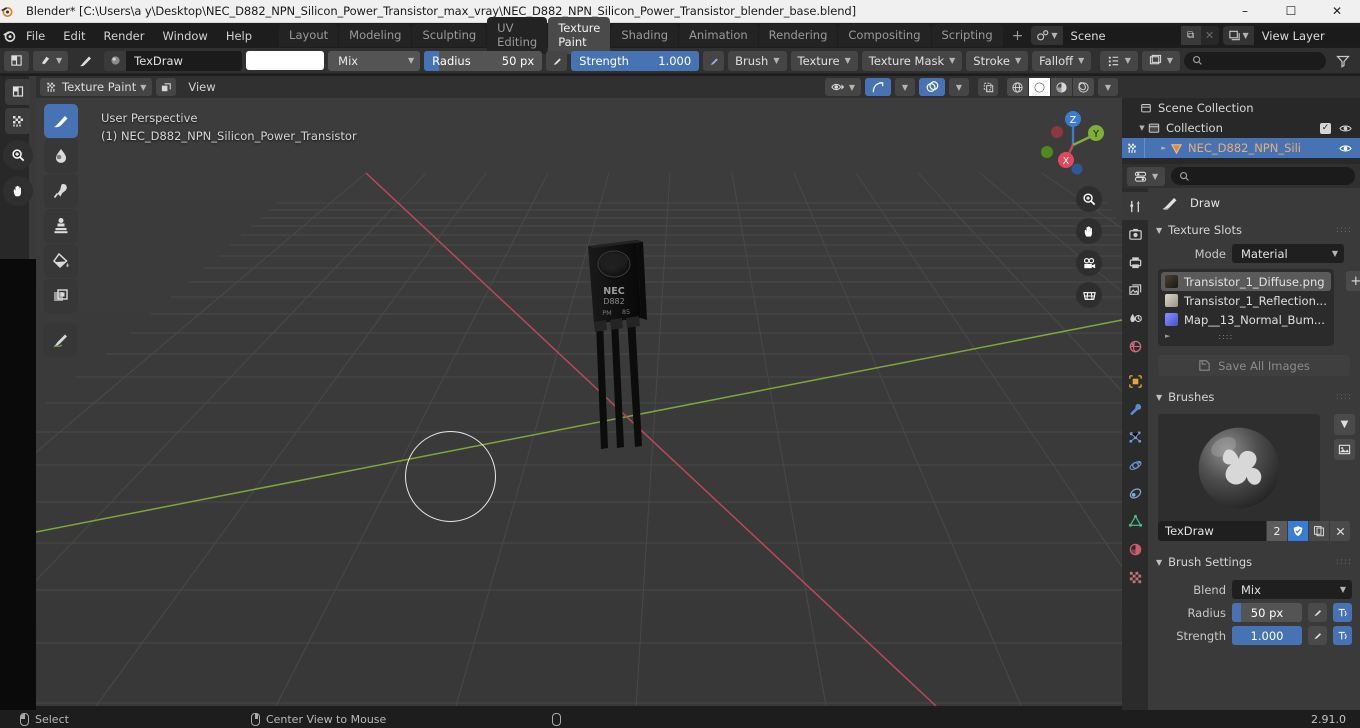 The width and height of the screenshot is (1360, 728). I want to click on prop-tab-modifiers, so click(1135, 409).